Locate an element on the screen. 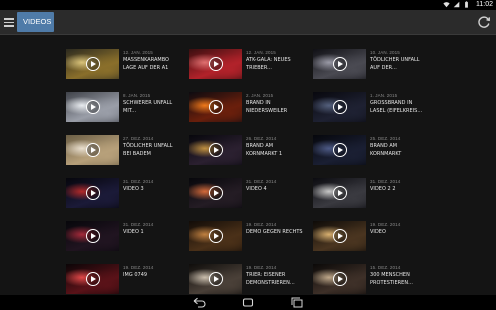  video-tile: 19. DEZ. 2014 DEMO GEGEN RECHTS is located at coordinates (246, 237).